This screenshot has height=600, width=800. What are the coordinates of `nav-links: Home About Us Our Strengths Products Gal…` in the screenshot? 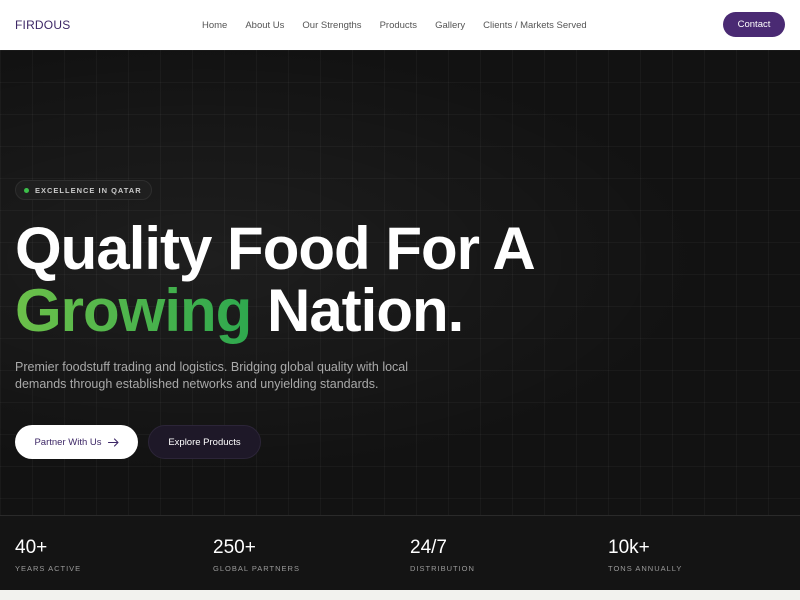 It's located at (394, 25).